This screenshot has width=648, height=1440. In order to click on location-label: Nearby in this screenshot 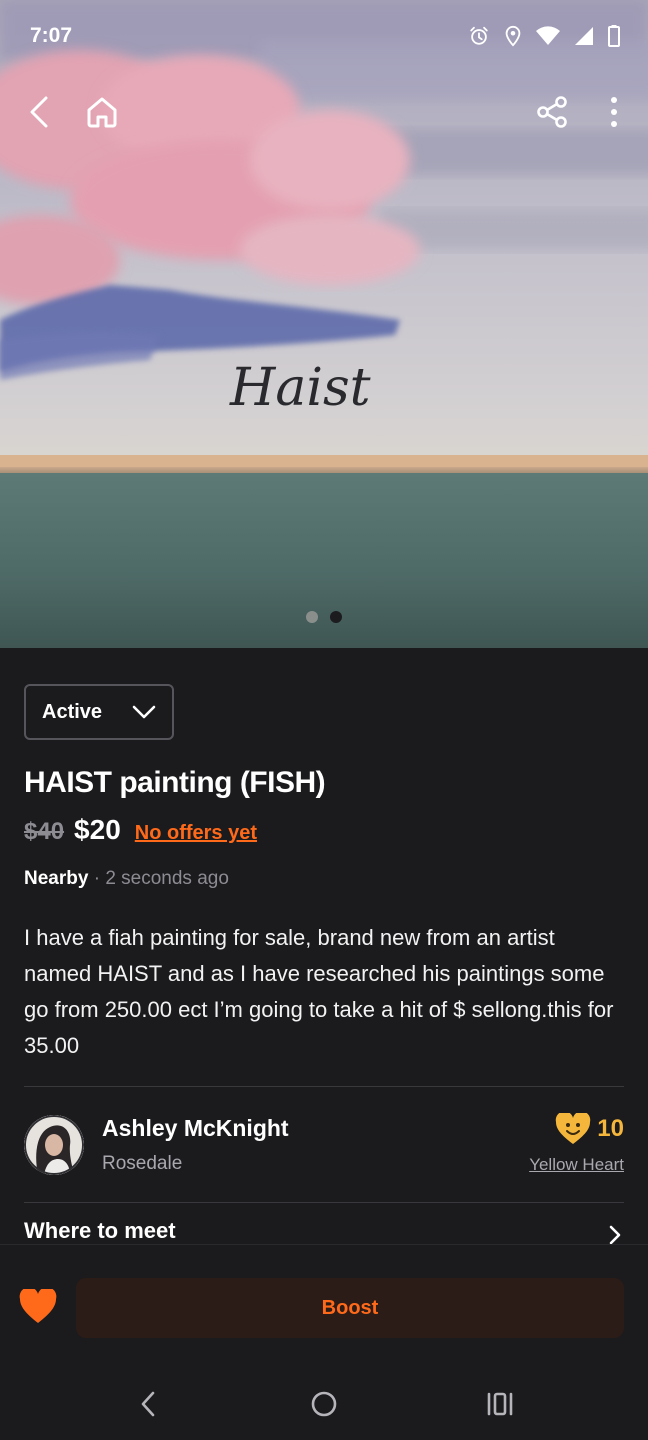, I will do `click(56, 878)`.